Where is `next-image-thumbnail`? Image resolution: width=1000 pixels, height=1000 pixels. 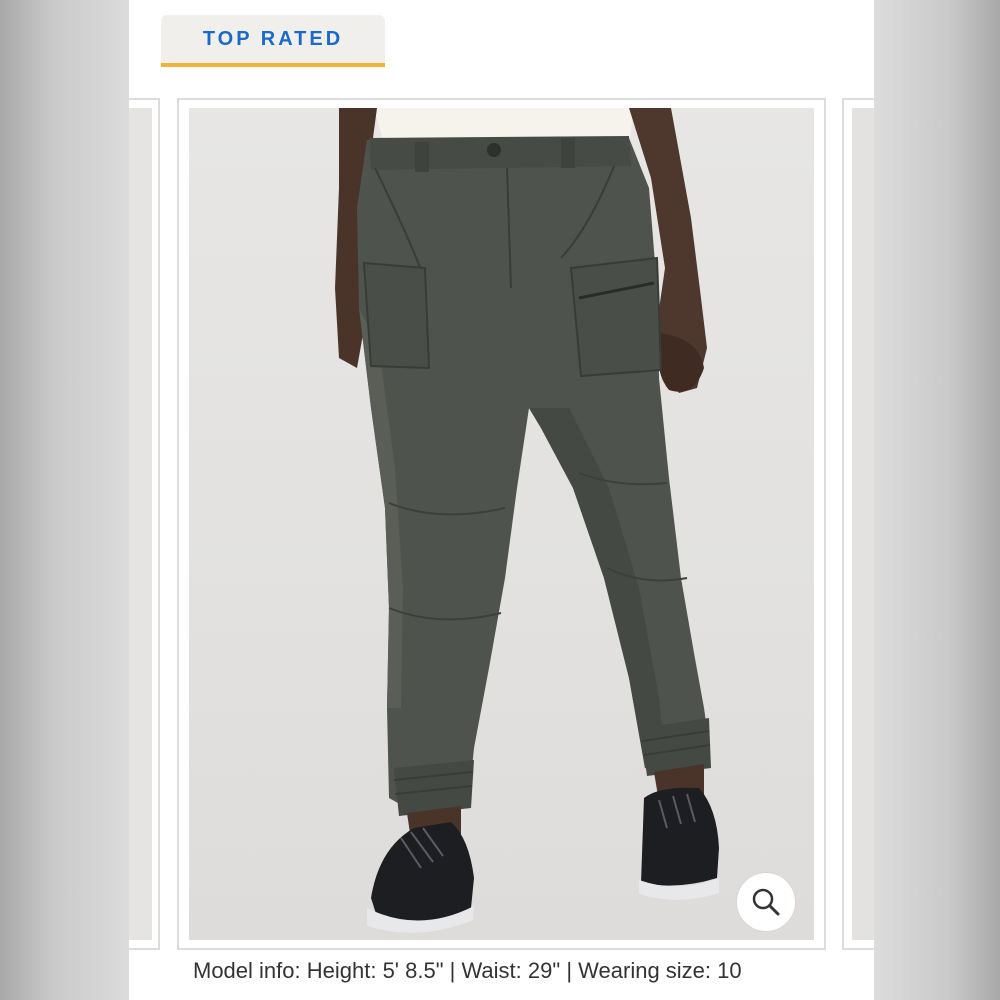 next-image-thumbnail is located at coordinates (858, 524).